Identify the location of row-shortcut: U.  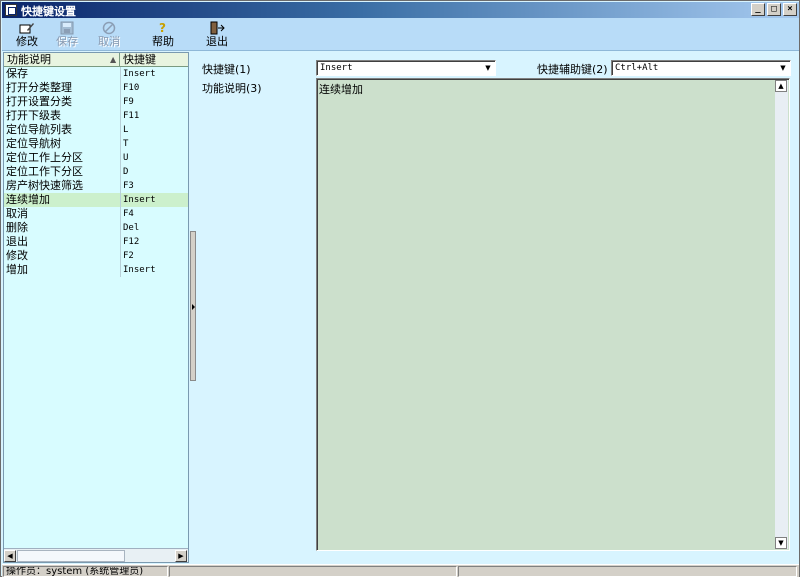
(126, 158).